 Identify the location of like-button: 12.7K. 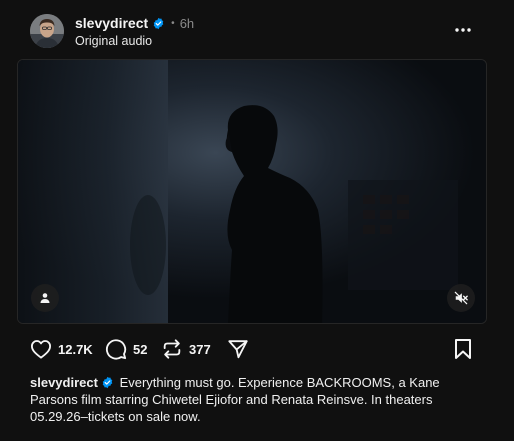
(61, 349).